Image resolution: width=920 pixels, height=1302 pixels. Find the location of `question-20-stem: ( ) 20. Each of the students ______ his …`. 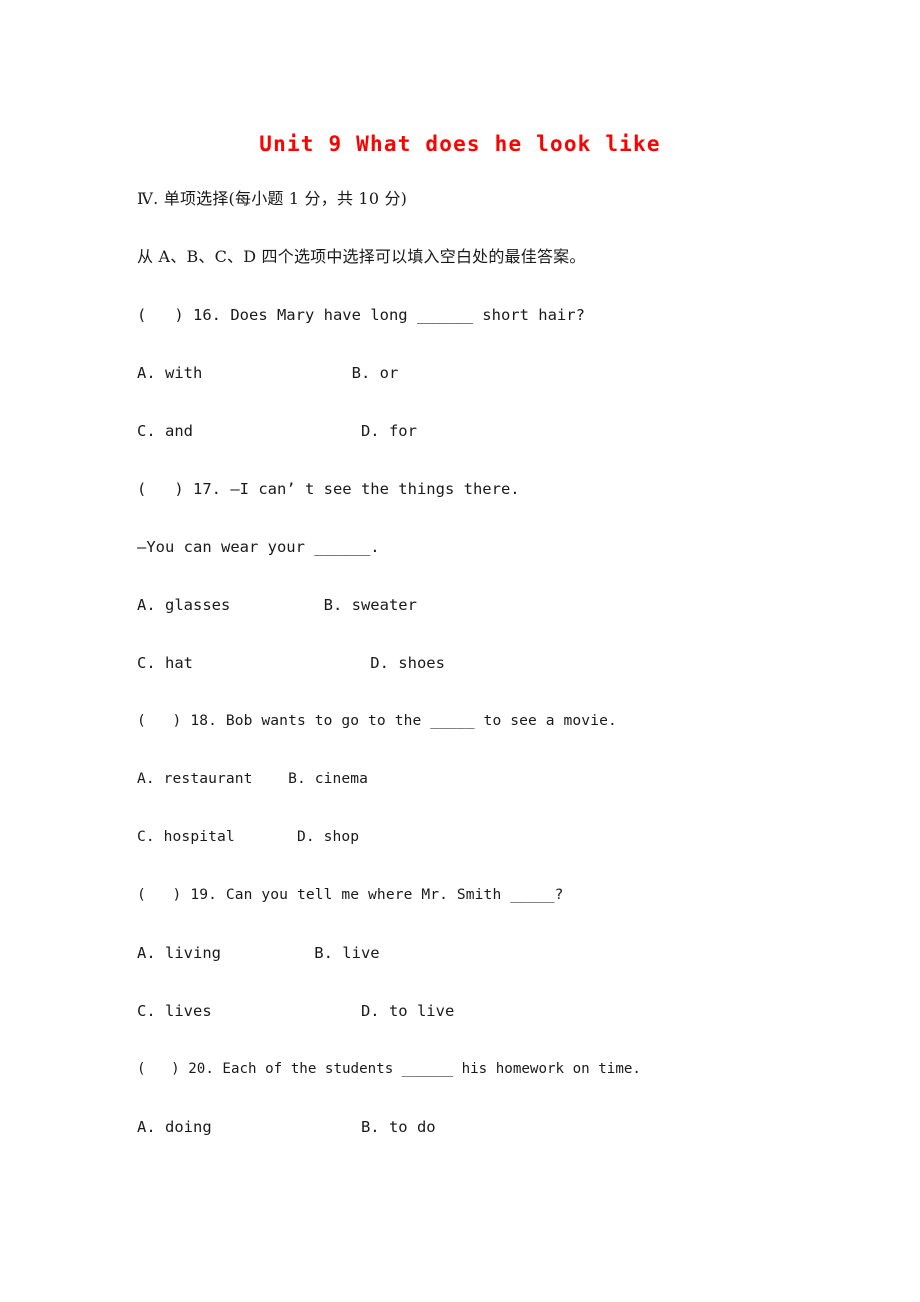

question-20-stem: ( ) 20. Each of the students ______ his … is located at coordinates (389, 1069).